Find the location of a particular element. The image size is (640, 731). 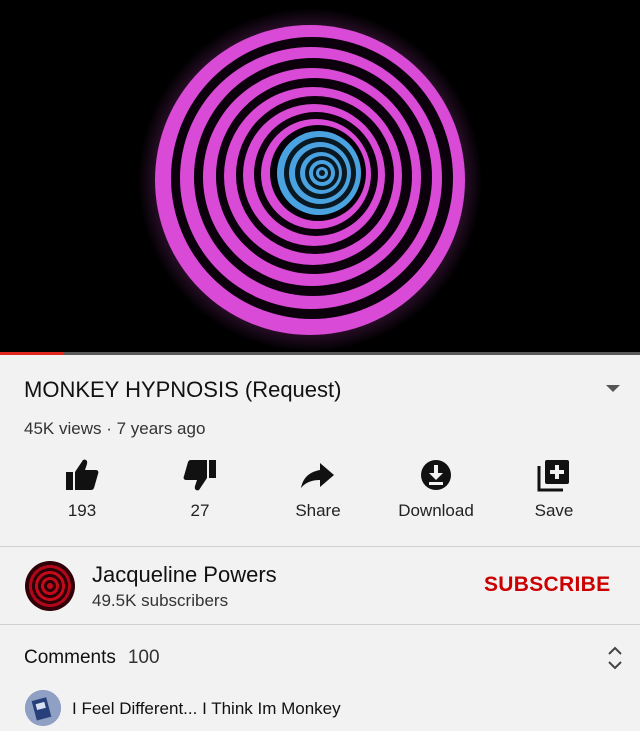

thumbs-up-icon is located at coordinates (82, 474).